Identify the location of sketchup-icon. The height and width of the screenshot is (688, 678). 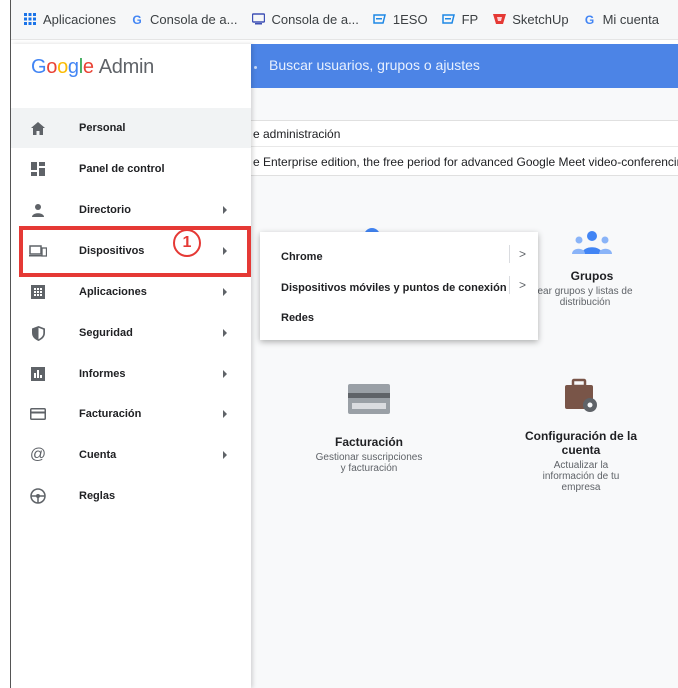
(499, 20).